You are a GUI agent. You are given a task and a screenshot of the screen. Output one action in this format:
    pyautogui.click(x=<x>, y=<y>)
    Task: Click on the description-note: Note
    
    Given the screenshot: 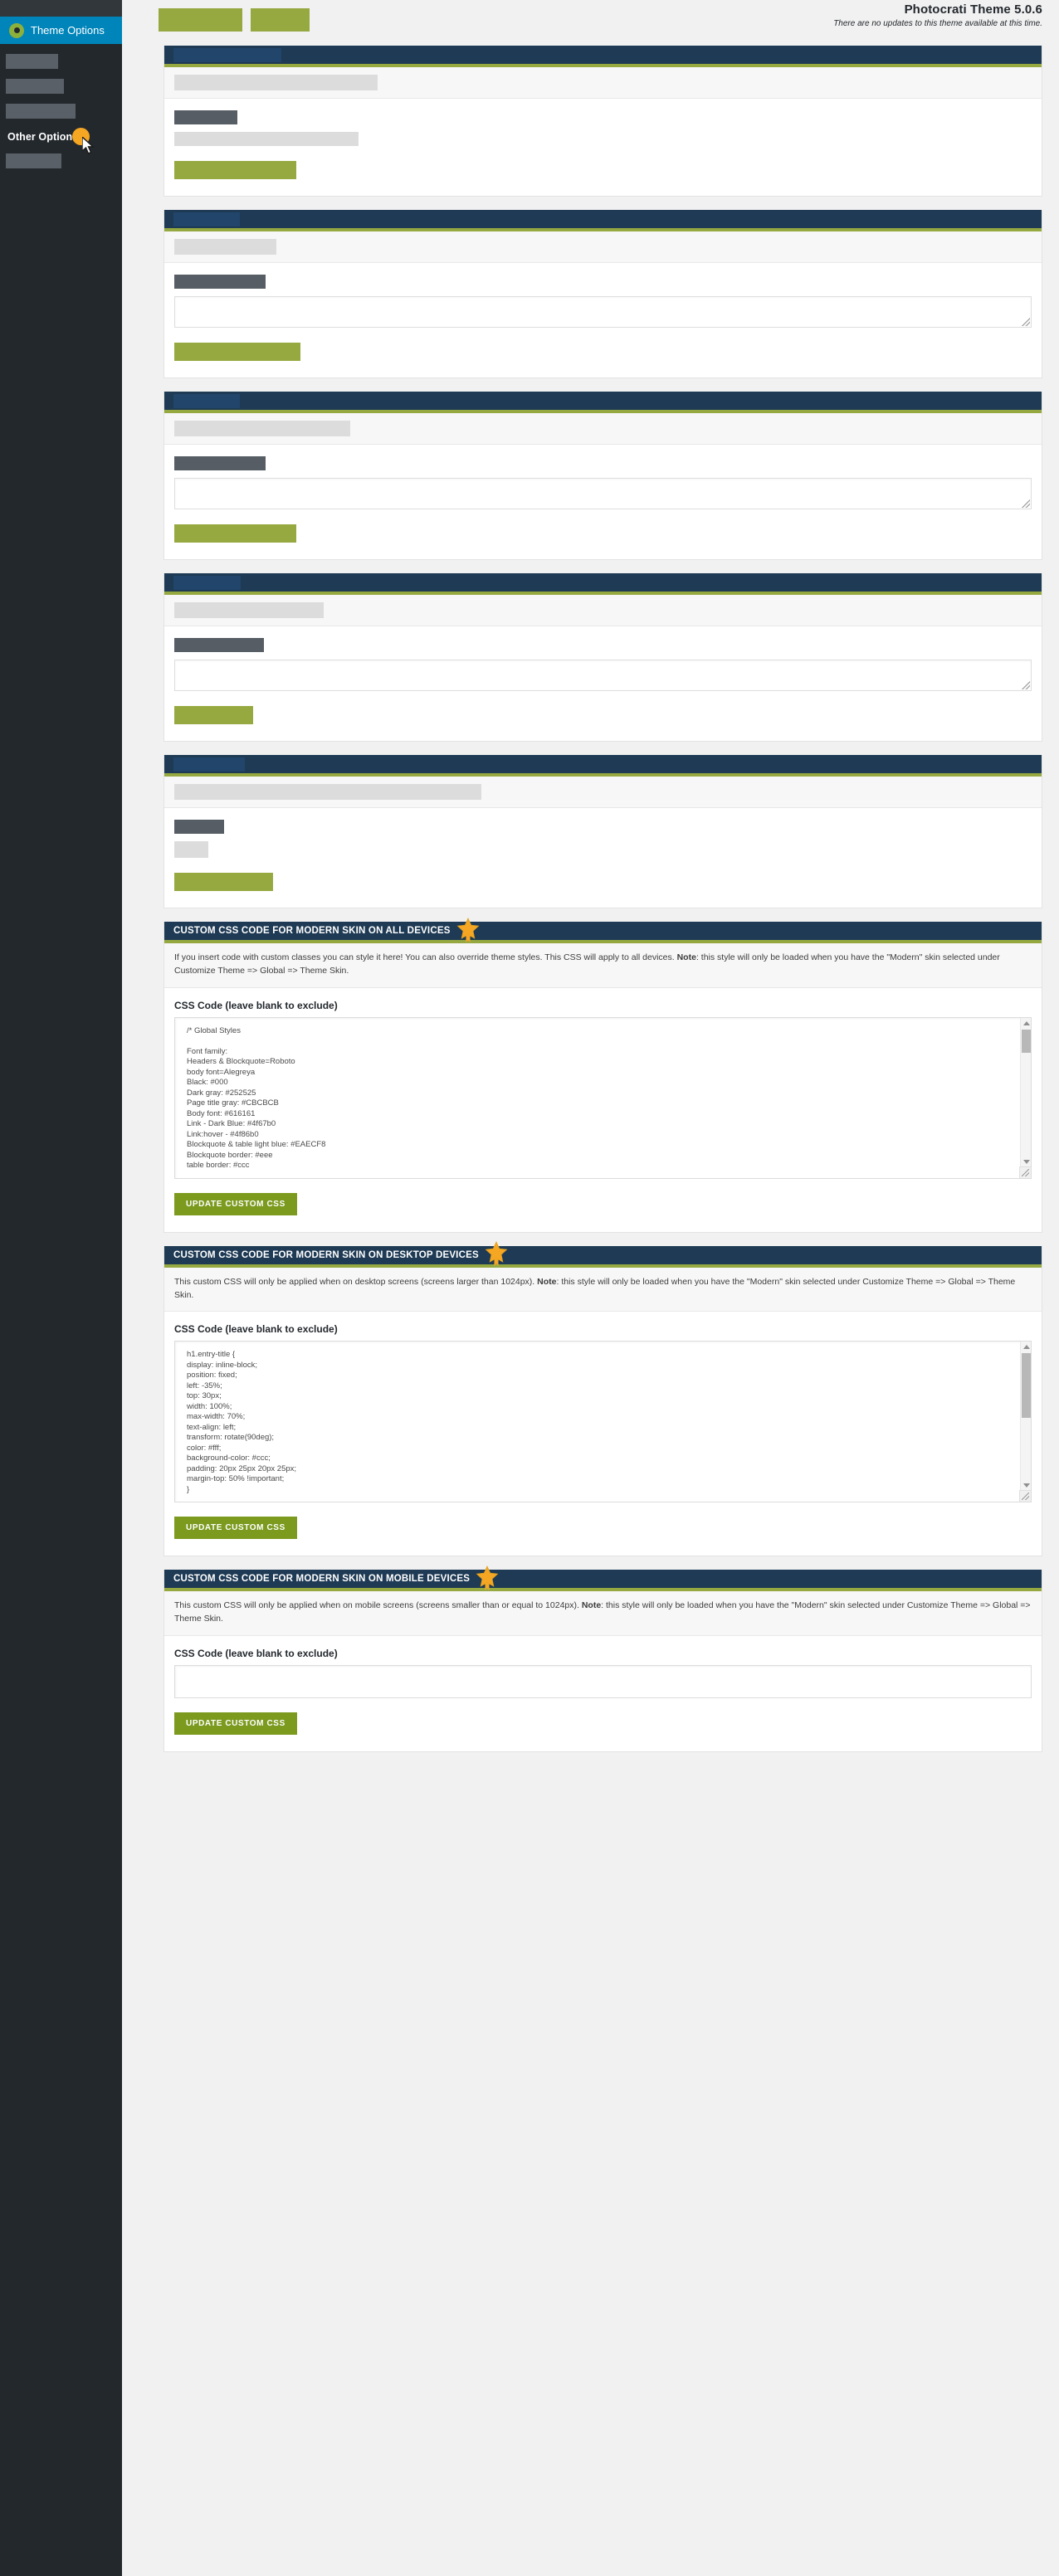 What is the action you would take?
    pyautogui.click(x=547, y=1281)
    